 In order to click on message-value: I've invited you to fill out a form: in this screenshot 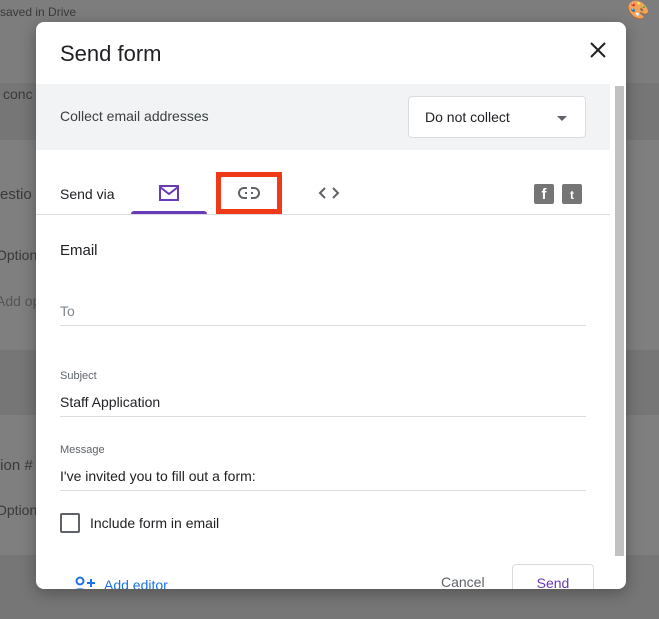, I will do `click(158, 476)`.